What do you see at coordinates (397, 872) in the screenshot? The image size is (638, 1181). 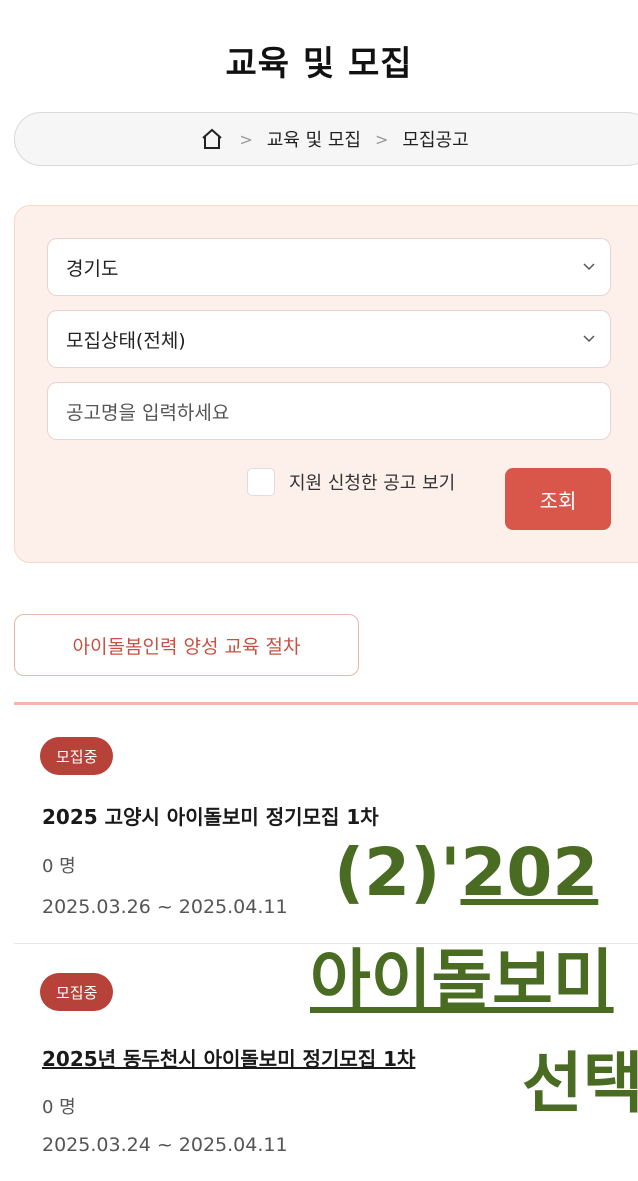 I see `annotation-prefix: (2)'` at bounding box center [397, 872].